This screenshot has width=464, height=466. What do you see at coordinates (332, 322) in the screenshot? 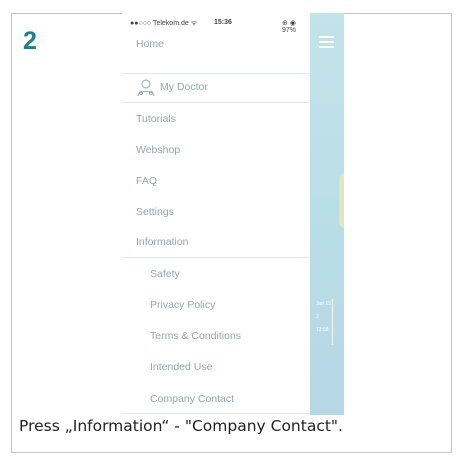
I see `side-divider` at bounding box center [332, 322].